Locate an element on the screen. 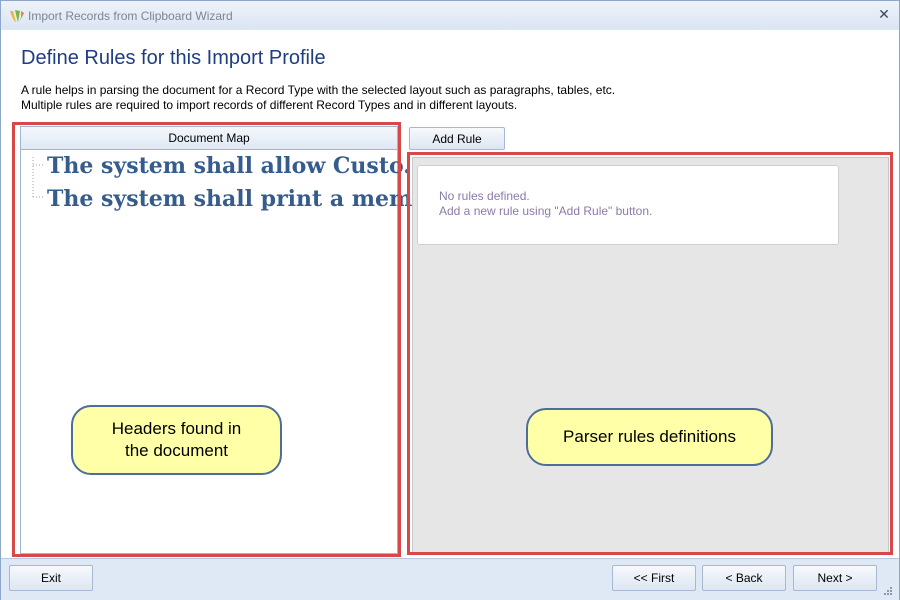 Image resolution: width=900 pixels, height=600 pixels. headers-callout: Headers found in the document is located at coordinates (176, 440).